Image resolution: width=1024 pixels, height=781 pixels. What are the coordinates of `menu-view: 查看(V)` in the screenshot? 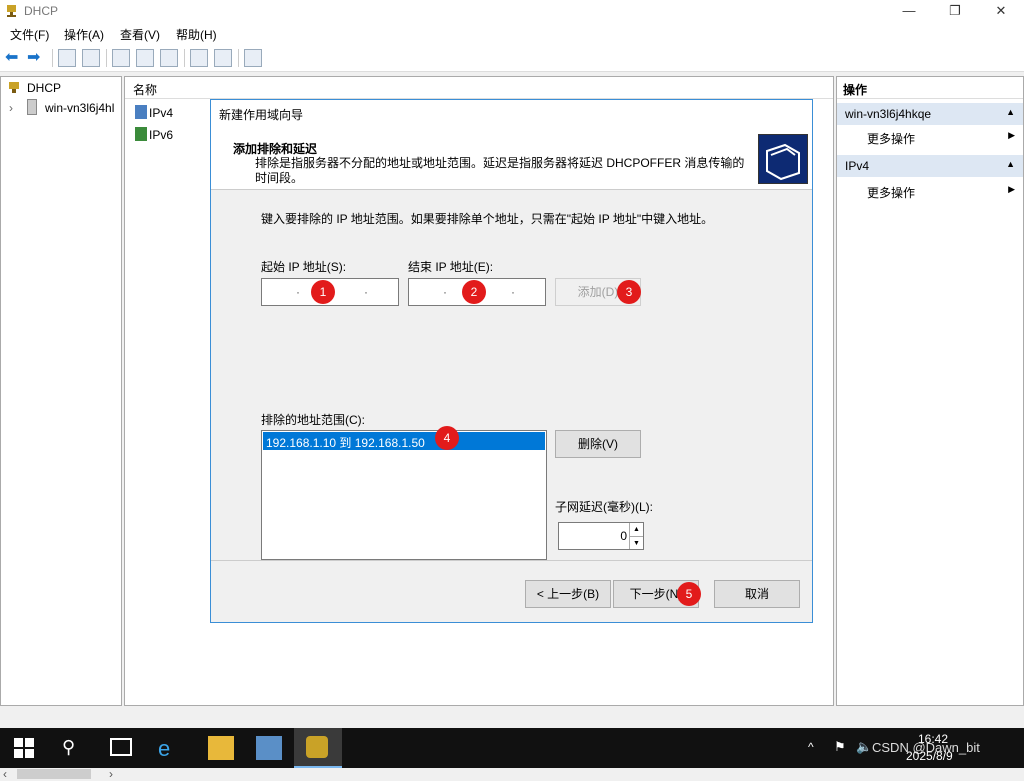 It's located at (140, 34).